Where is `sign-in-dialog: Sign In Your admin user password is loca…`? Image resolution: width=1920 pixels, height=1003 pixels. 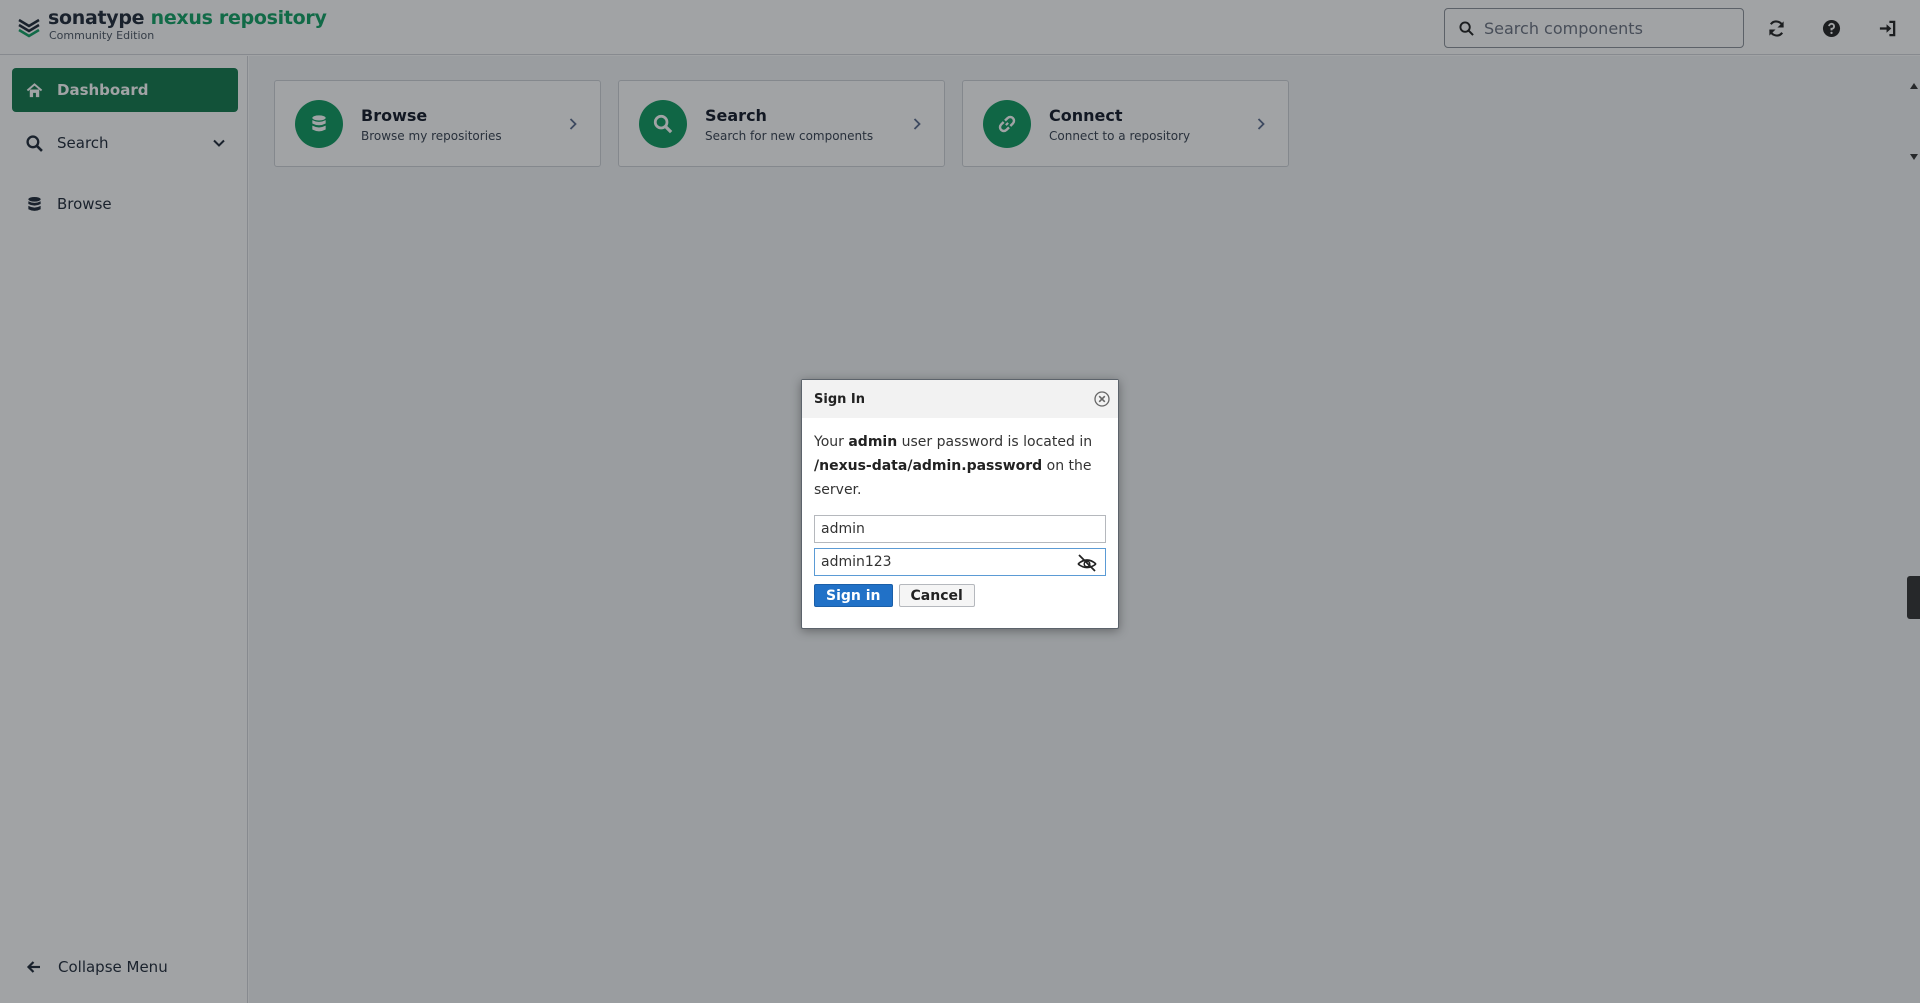 sign-in-dialog: Sign In Your admin user password is loca… is located at coordinates (960, 504).